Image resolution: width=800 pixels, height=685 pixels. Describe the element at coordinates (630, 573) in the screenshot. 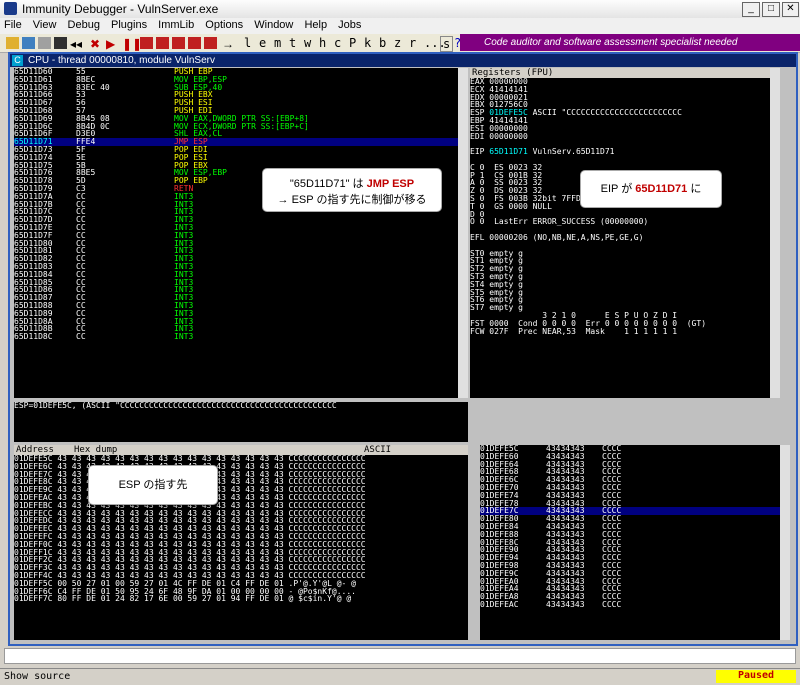

I see `stack-row: 01DEFE9C 43434343 CCCC` at that location.